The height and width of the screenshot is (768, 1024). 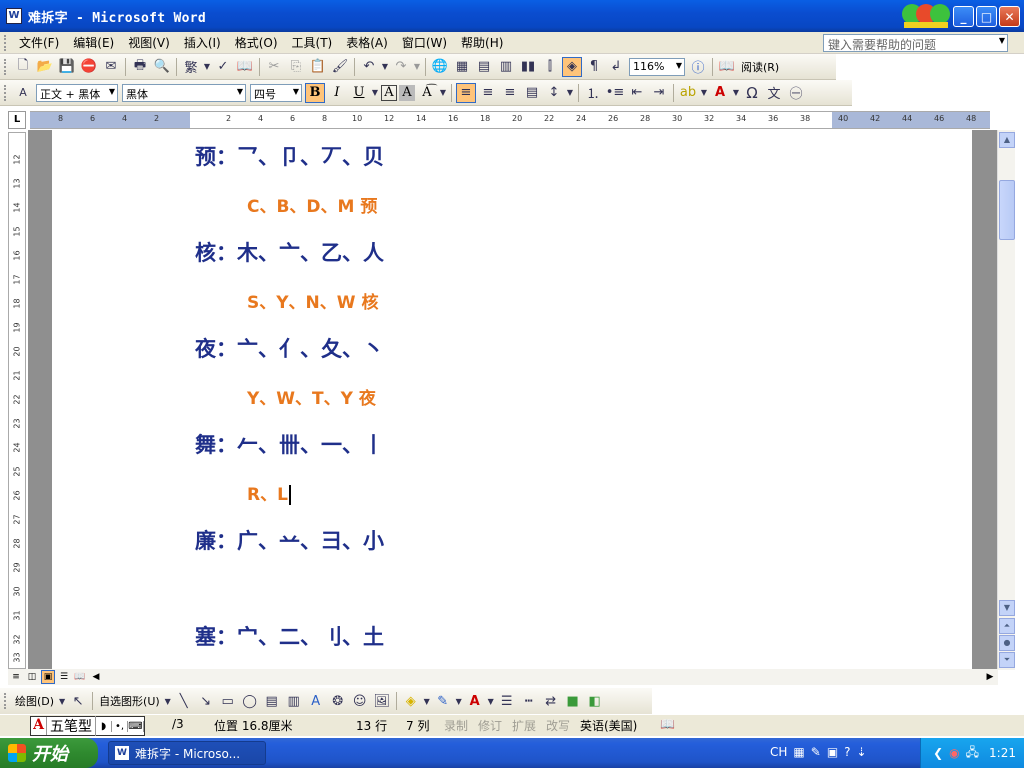 What do you see at coordinates (847, 752) in the screenshot?
I see `help-icon: ?` at bounding box center [847, 752].